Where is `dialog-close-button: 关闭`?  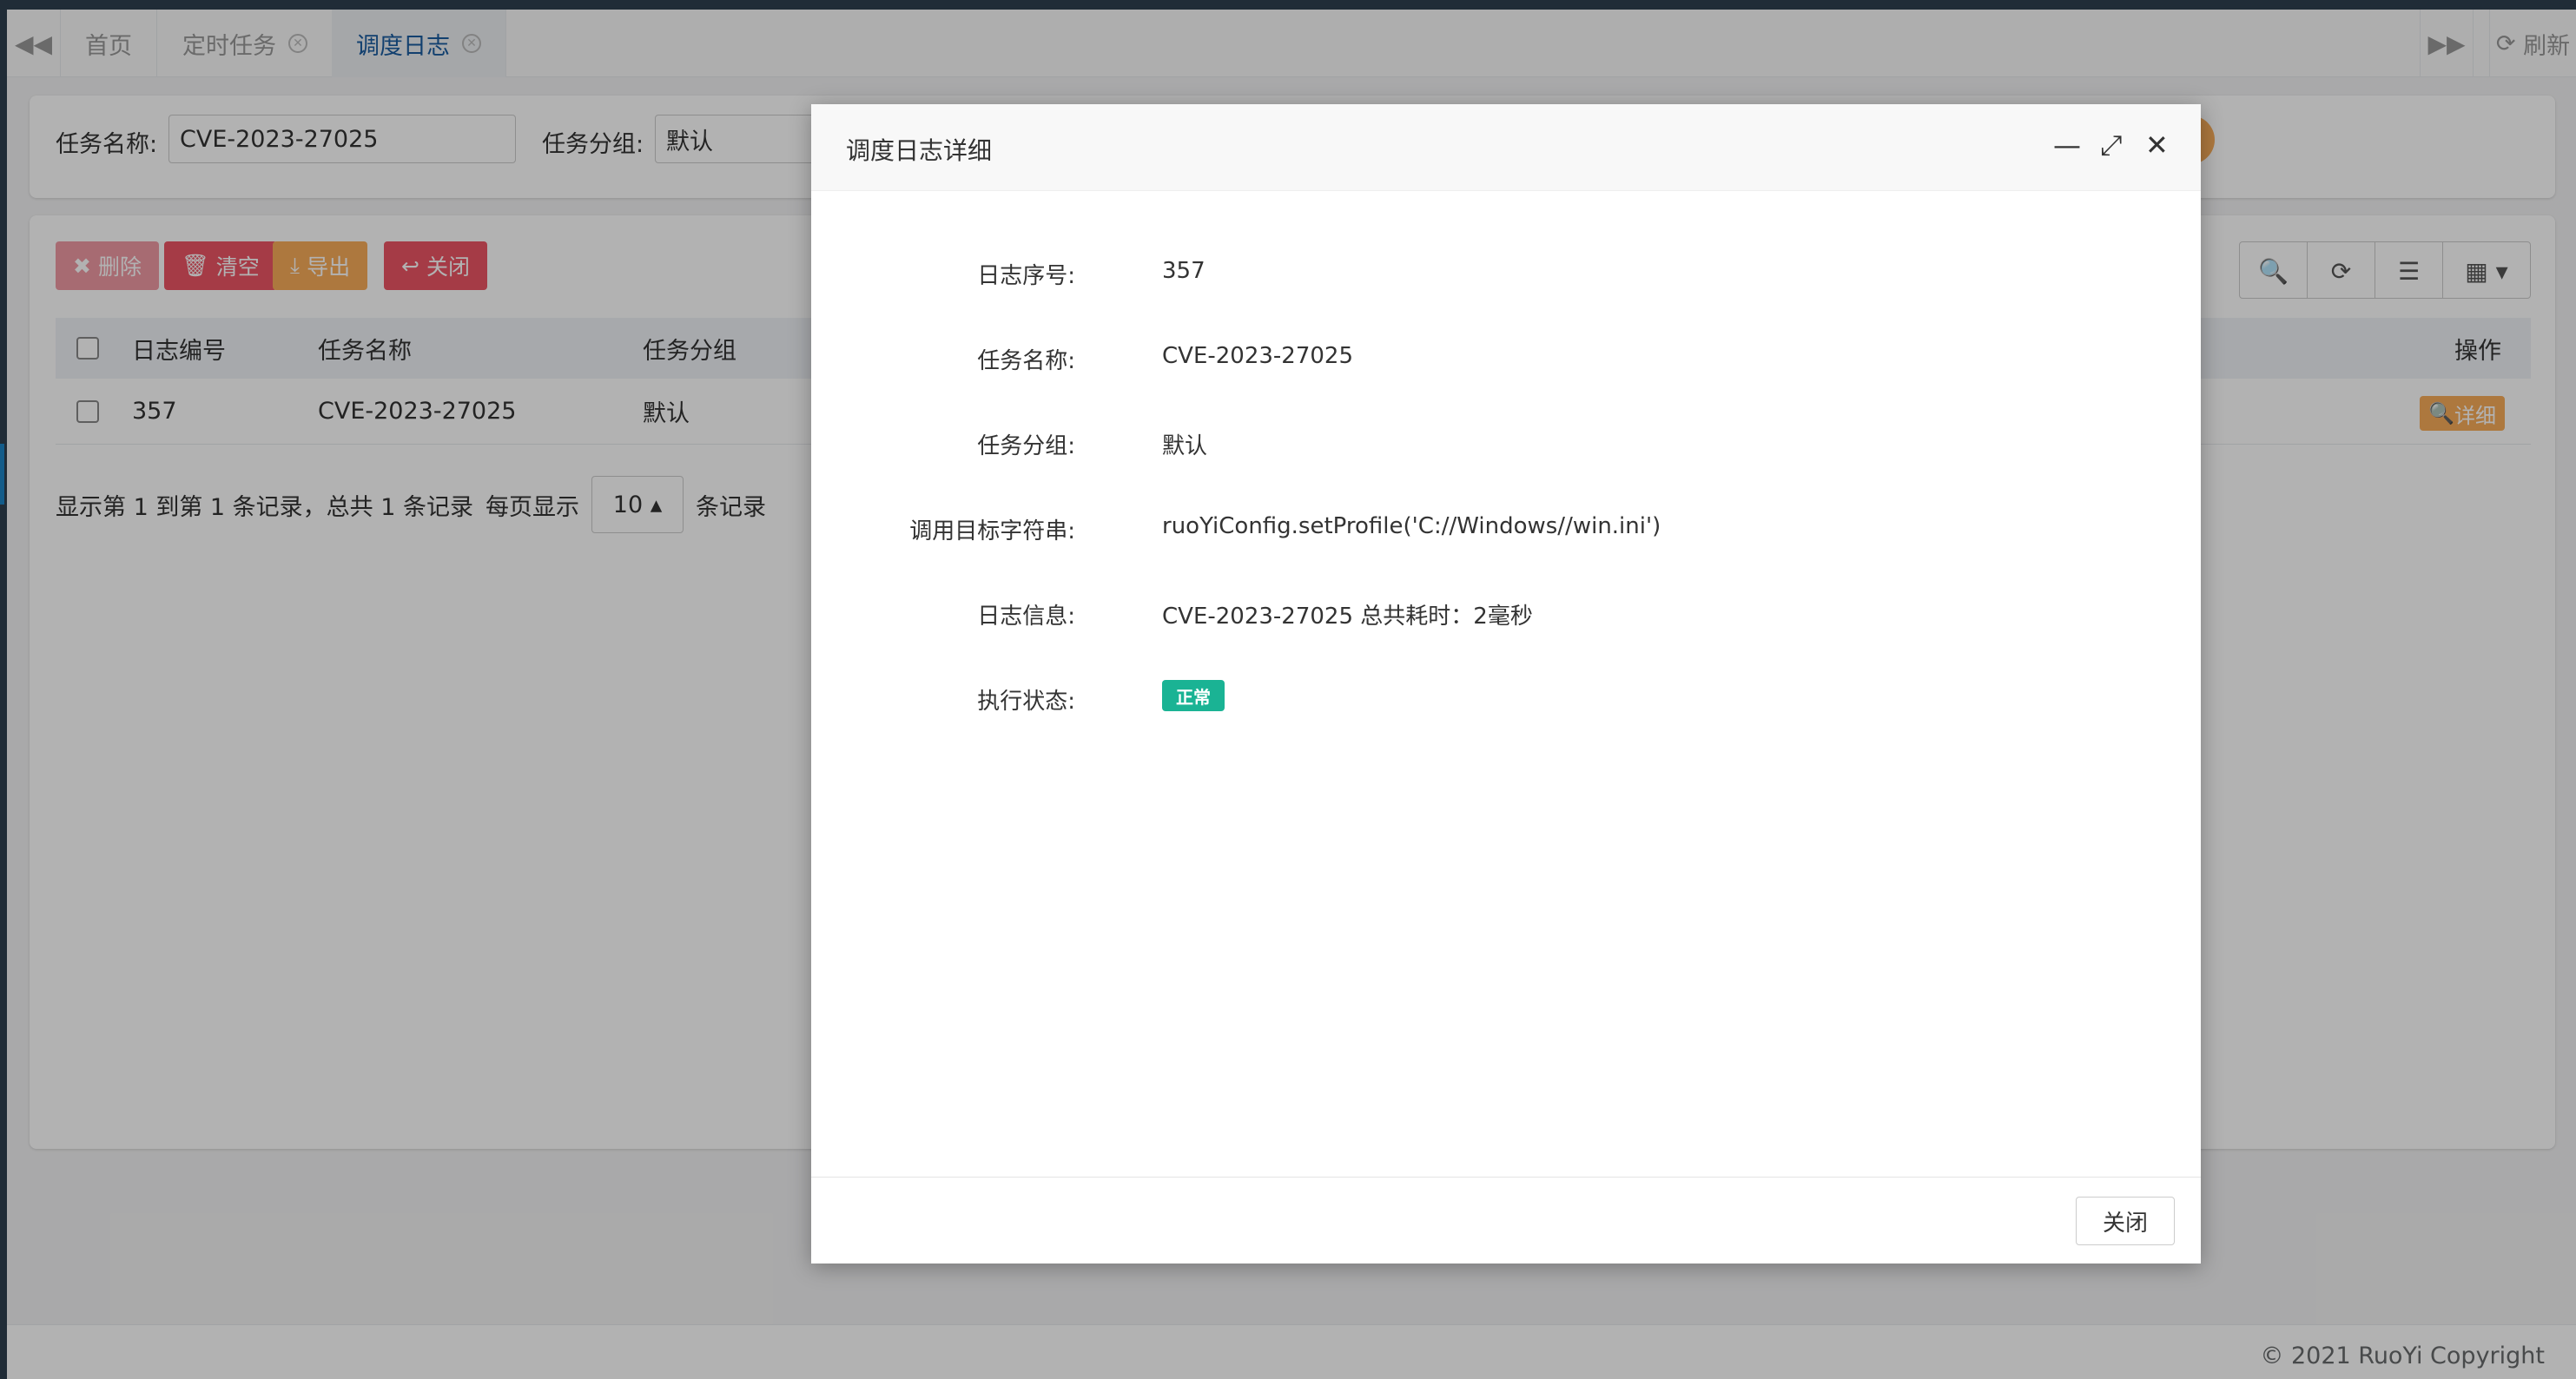
dialog-close-button: 关闭 is located at coordinates (2126, 1221).